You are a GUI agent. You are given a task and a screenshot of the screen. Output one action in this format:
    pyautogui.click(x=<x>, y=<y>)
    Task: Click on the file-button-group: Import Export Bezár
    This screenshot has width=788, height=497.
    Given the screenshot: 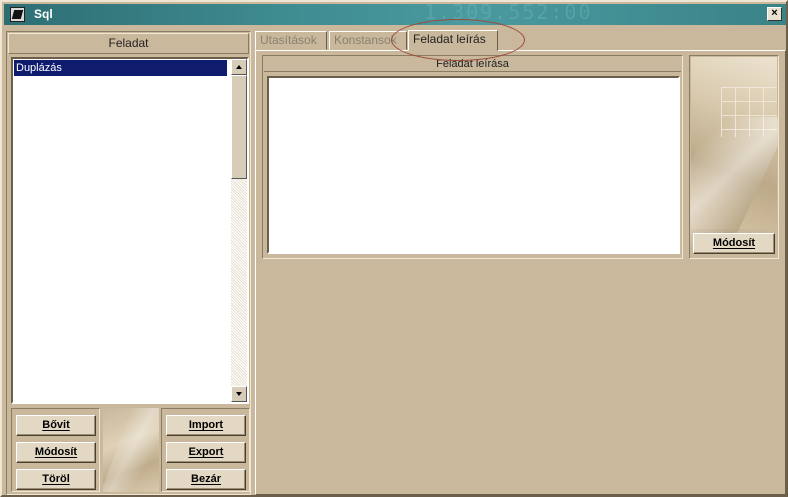 What is the action you would take?
    pyautogui.click(x=205, y=450)
    